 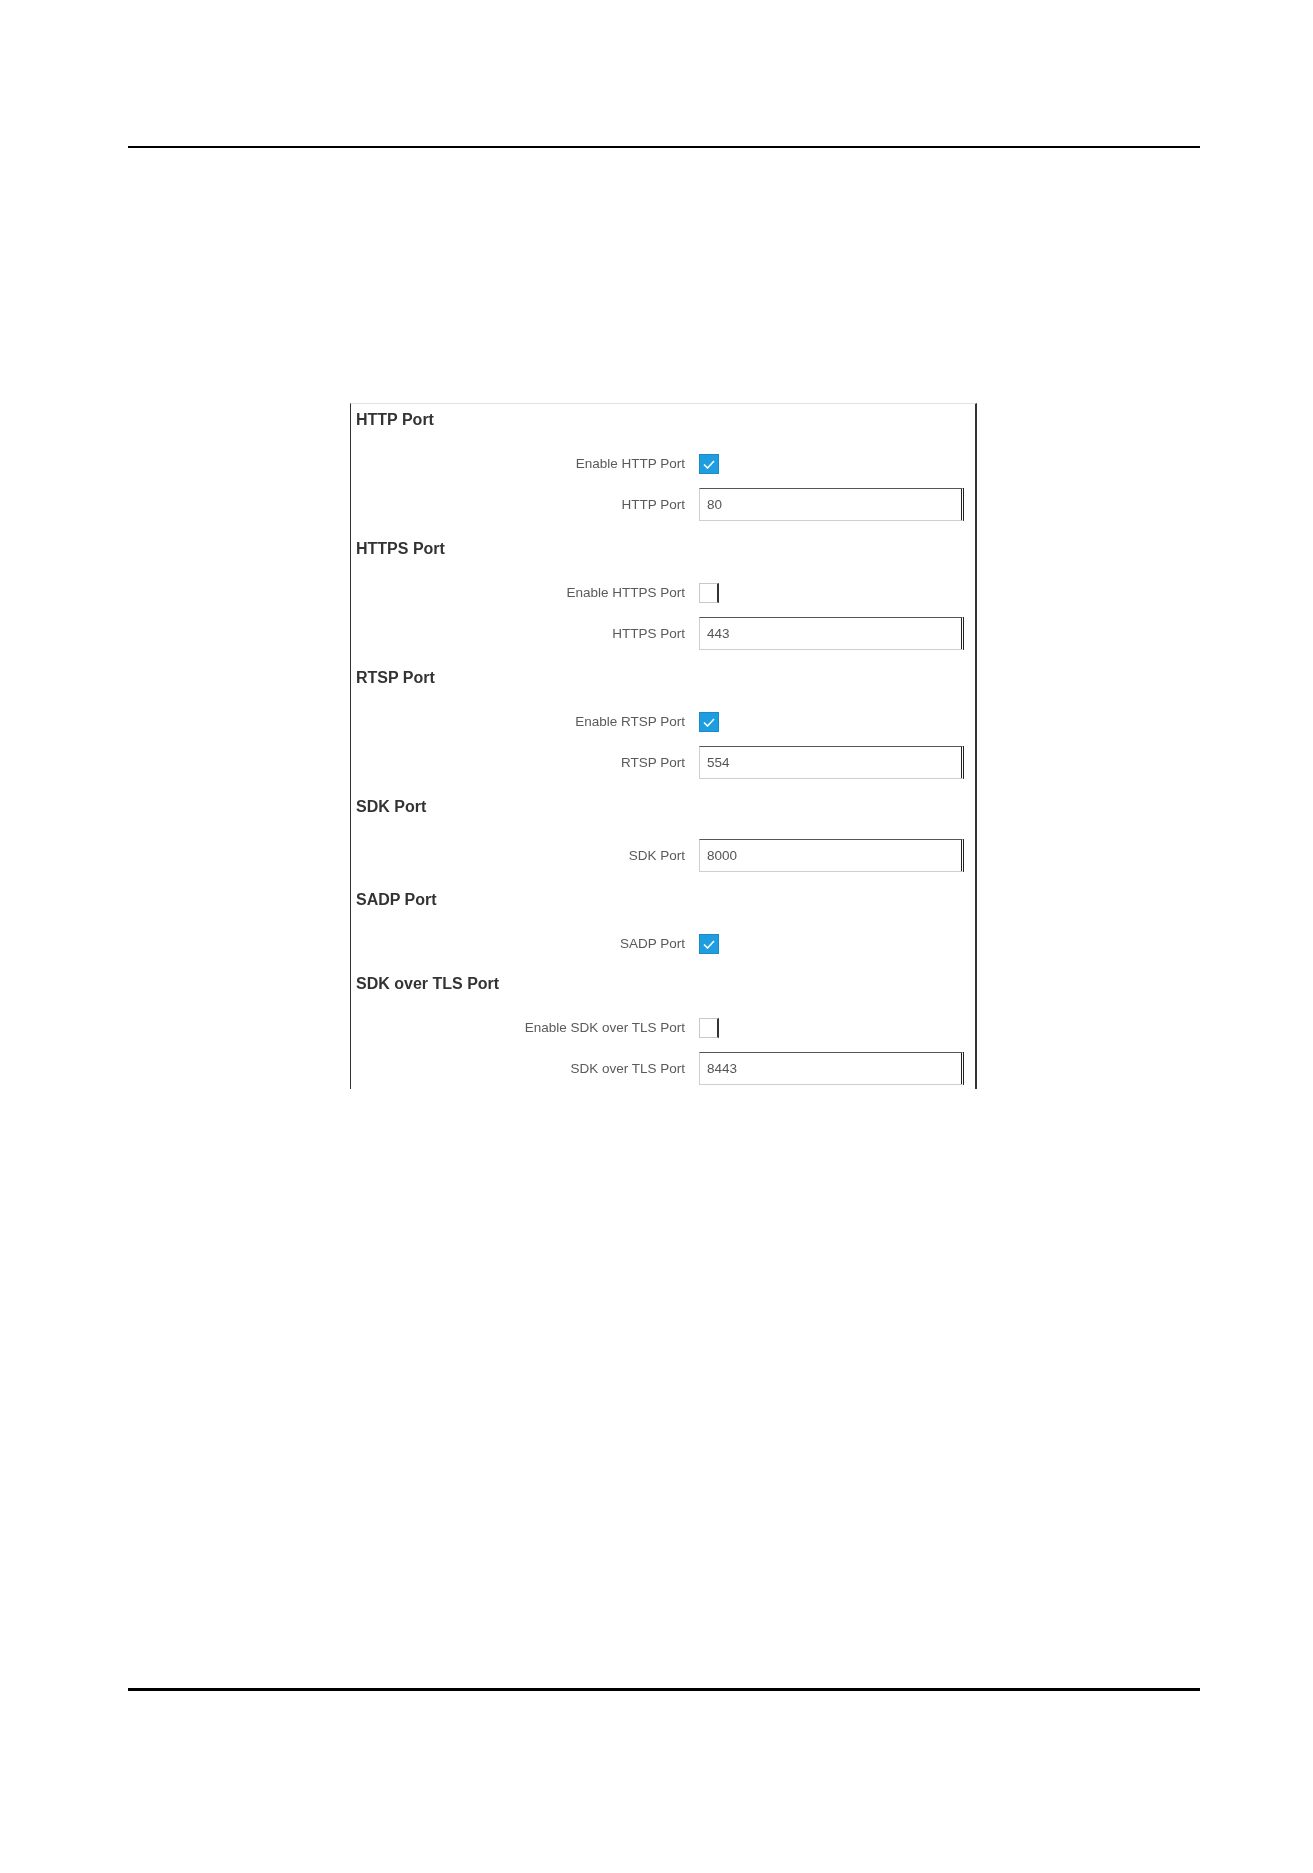 What do you see at coordinates (656, 855) in the screenshot?
I see `field-label: SDK Port` at bounding box center [656, 855].